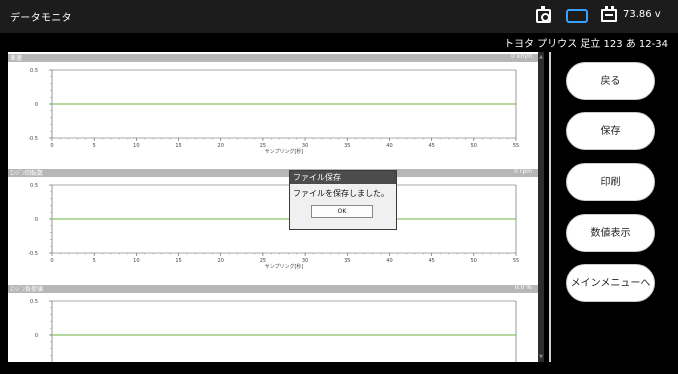 The image size is (678, 374). What do you see at coordinates (550, 207) in the screenshot?
I see `divider` at bounding box center [550, 207].